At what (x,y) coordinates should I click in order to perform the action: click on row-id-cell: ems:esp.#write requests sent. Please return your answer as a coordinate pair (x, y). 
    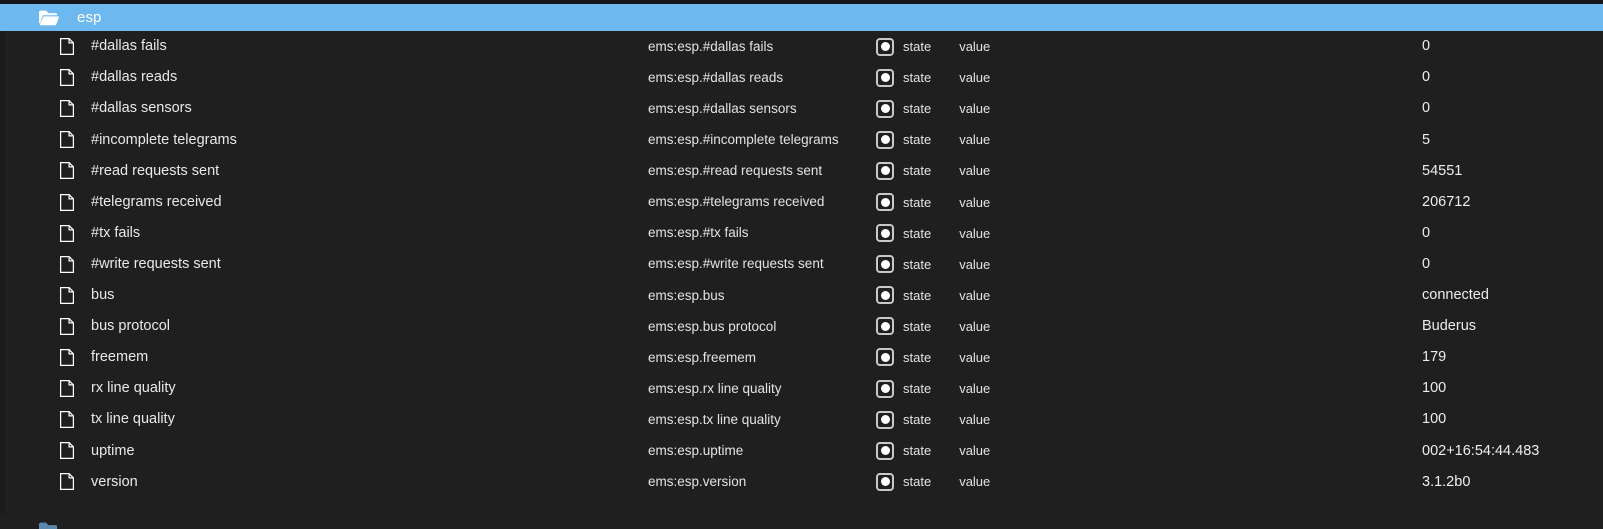
    Looking at the image, I should click on (736, 264).